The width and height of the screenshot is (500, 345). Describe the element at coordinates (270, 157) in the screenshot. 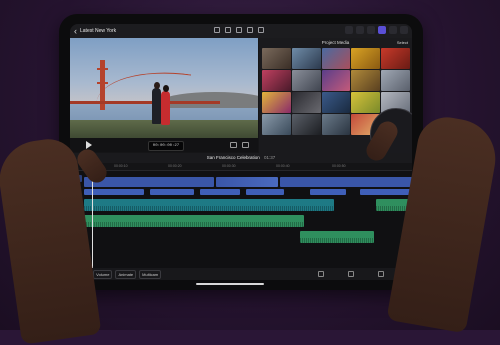

I see `timeline-duration: 01:37` at that location.